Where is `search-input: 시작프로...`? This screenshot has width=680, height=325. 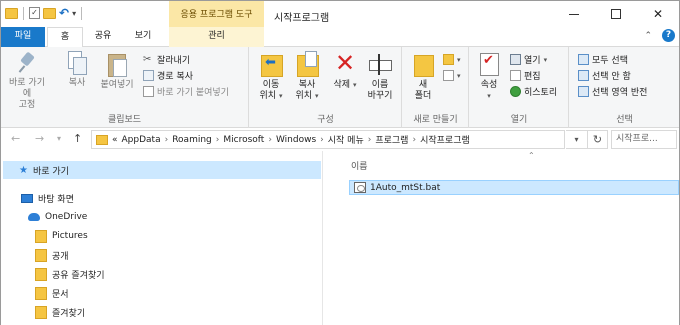
search-input: 시작프로... is located at coordinates (644, 139).